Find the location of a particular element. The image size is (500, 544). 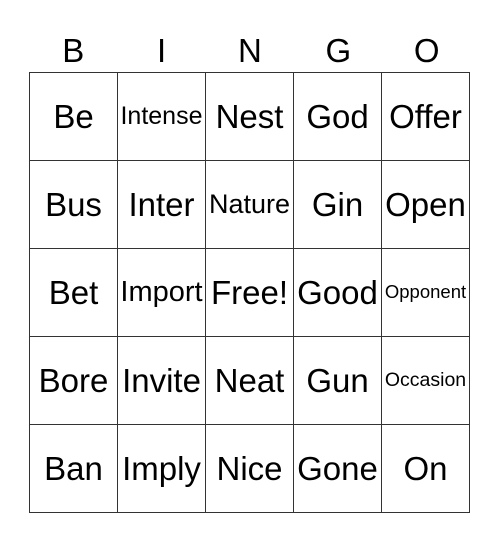

cell-word: Ban is located at coordinates (73, 468).